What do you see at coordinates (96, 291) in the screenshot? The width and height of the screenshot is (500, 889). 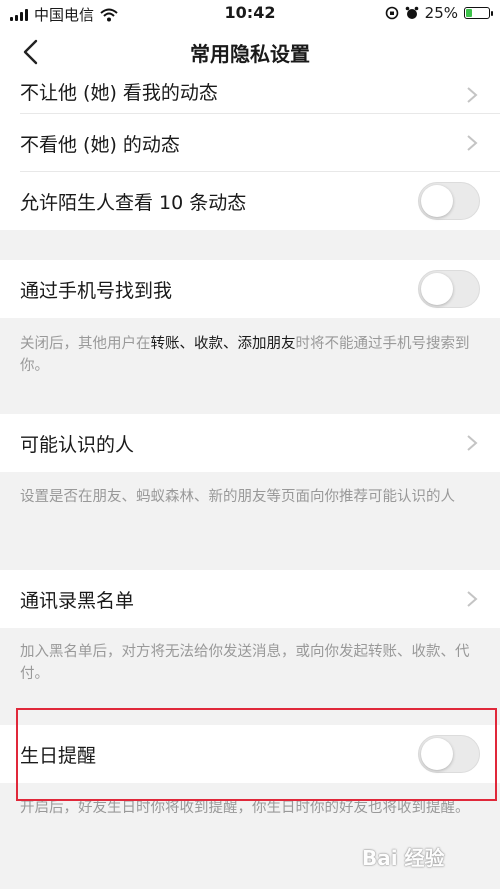 I see `row-label: 通过手机号找到我` at bounding box center [96, 291].